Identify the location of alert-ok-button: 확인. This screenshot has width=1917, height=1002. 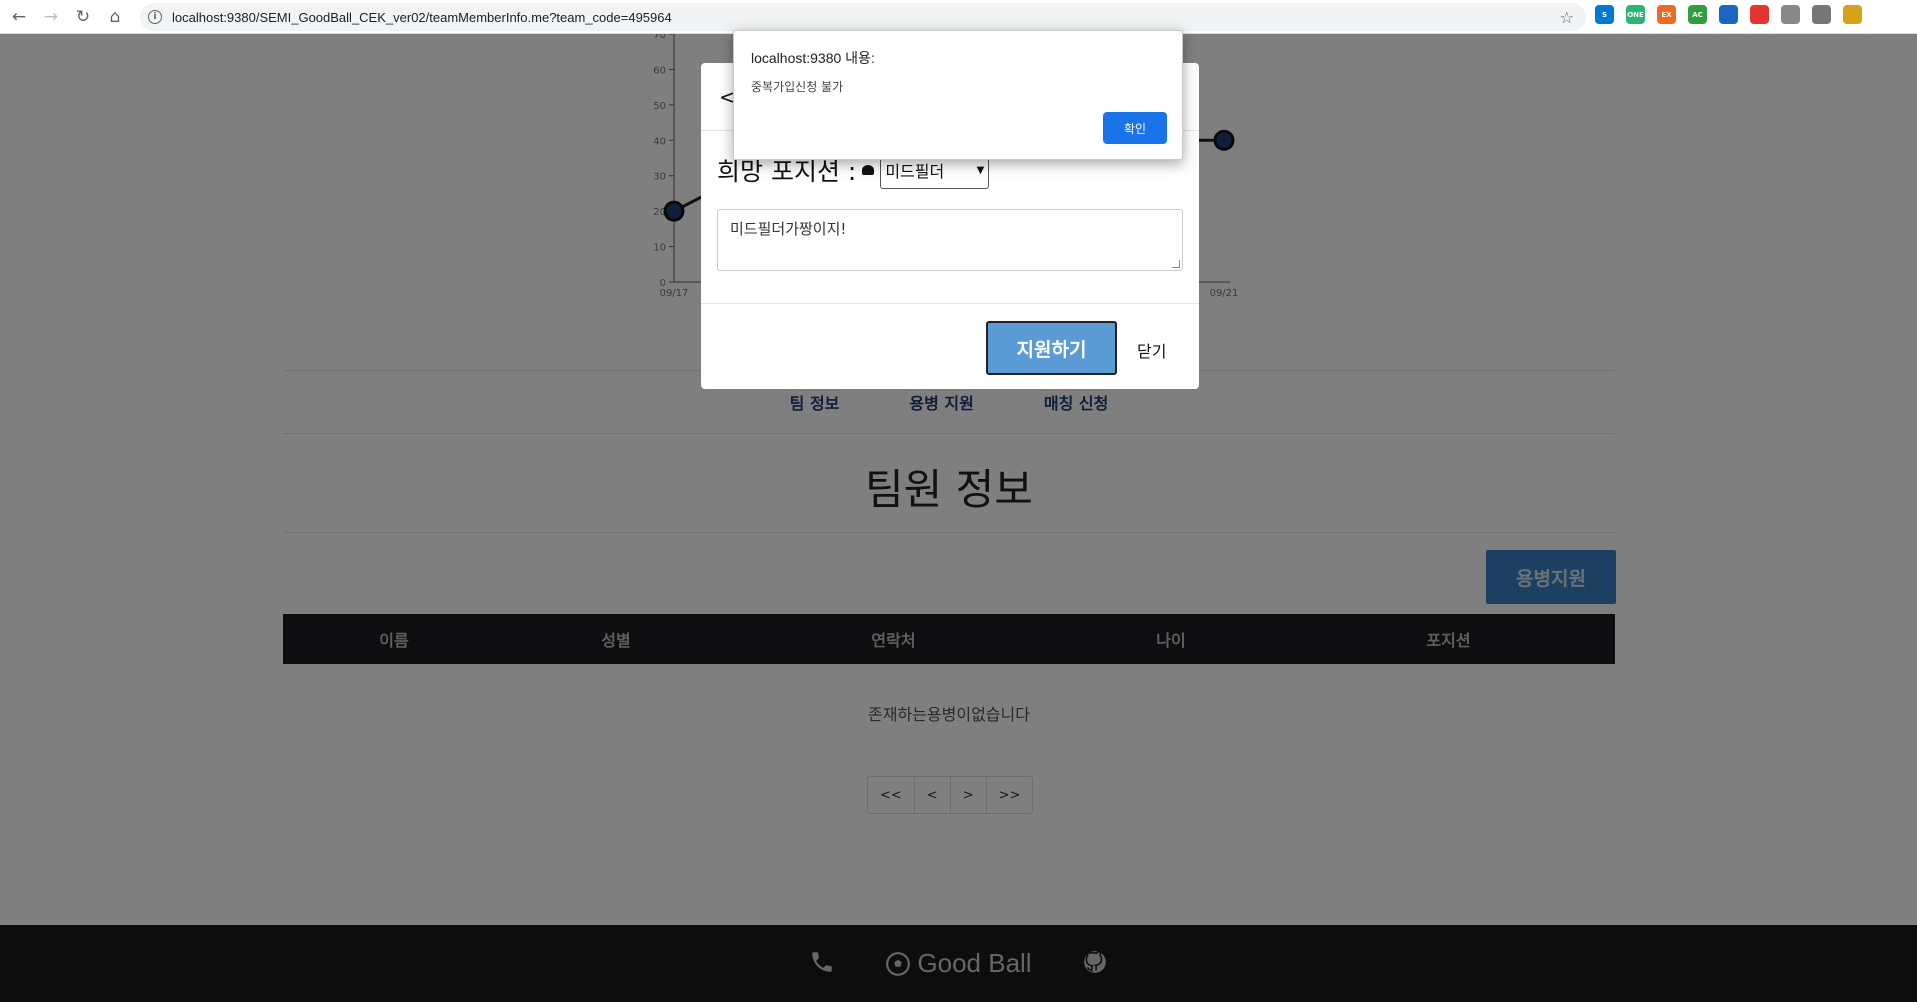
(1135, 128).